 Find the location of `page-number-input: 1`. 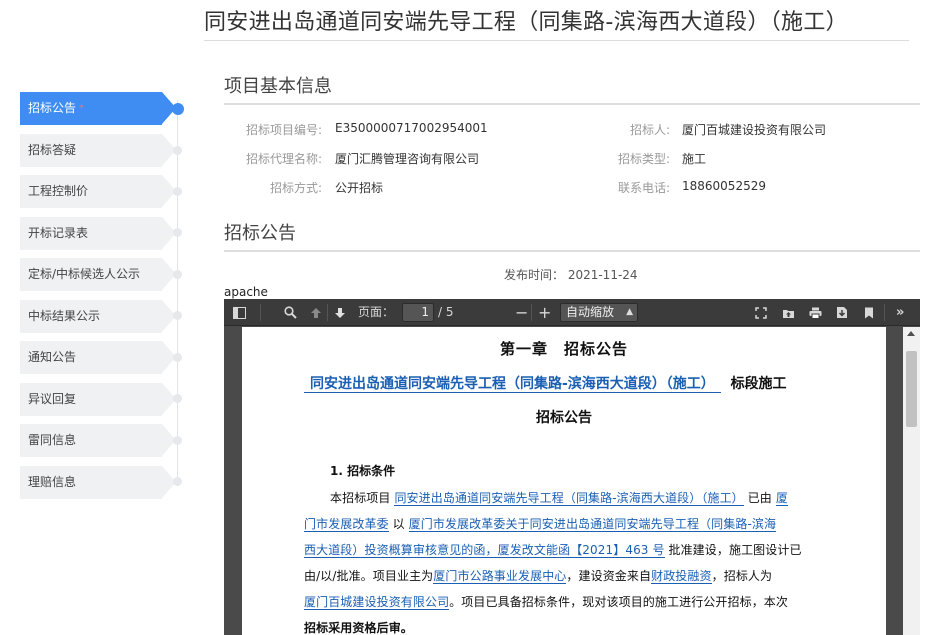

page-number-input: 1 is located at coordinates (418, 312).